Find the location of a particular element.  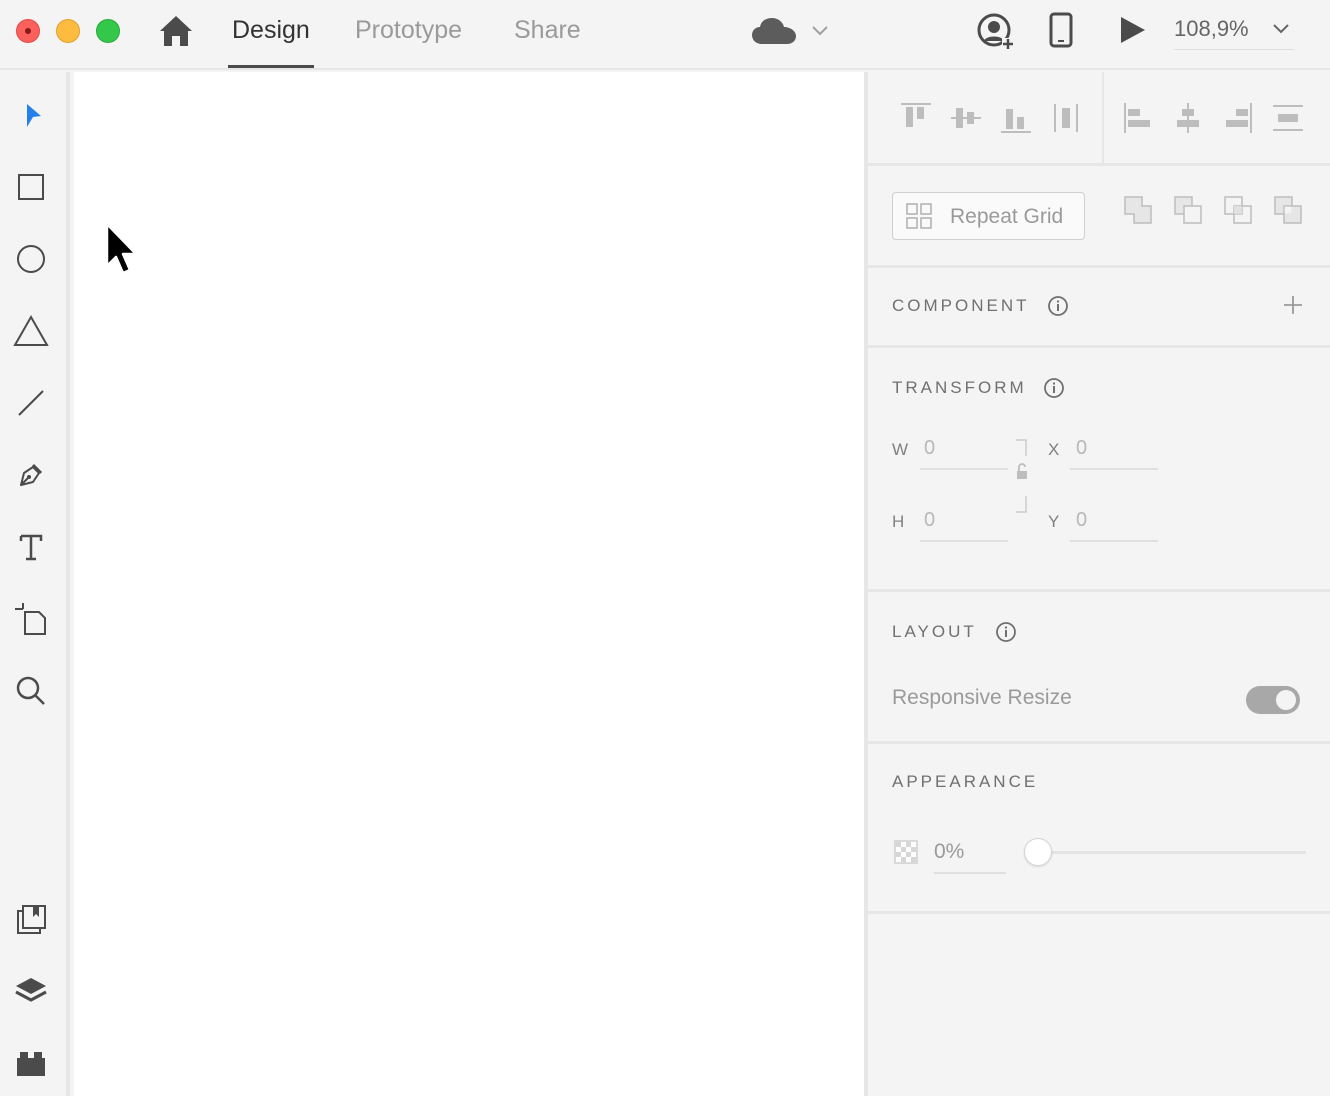

select-tool is located at coordinates (31, 115).